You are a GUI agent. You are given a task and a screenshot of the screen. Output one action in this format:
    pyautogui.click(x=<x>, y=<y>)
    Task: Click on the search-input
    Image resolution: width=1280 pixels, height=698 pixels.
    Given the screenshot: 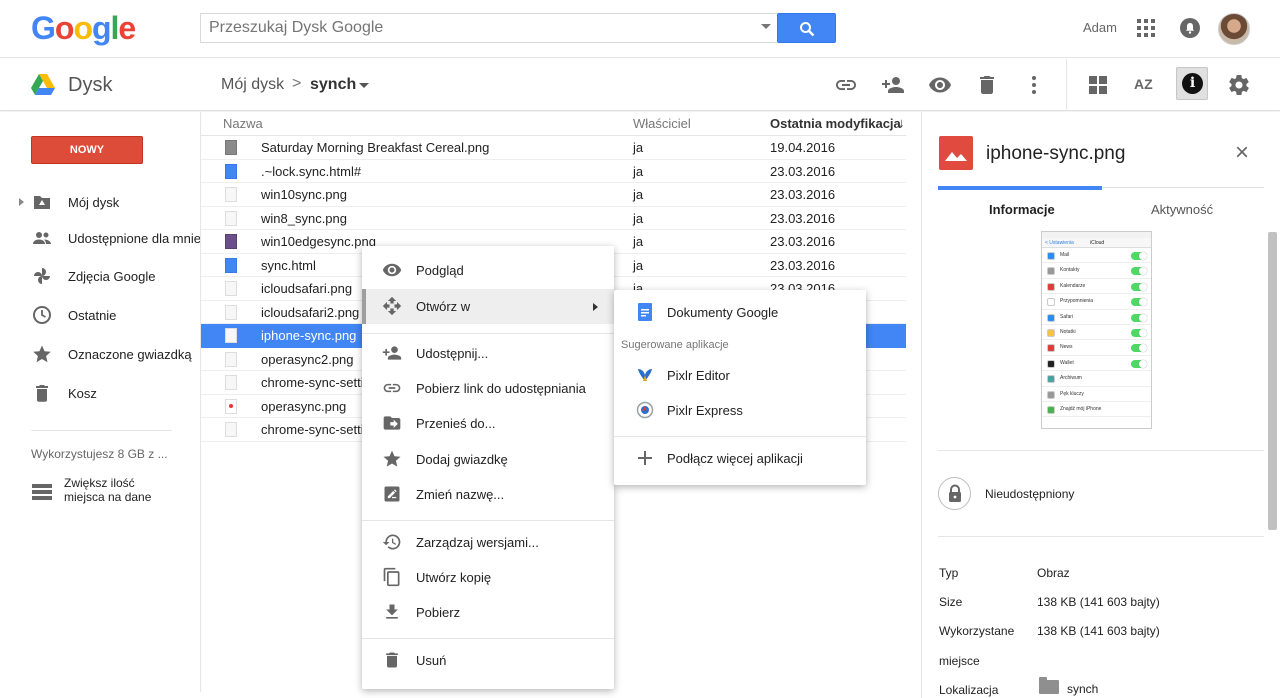 What is the action you would take?
    pyautogui.click(x=471, y=28)
    